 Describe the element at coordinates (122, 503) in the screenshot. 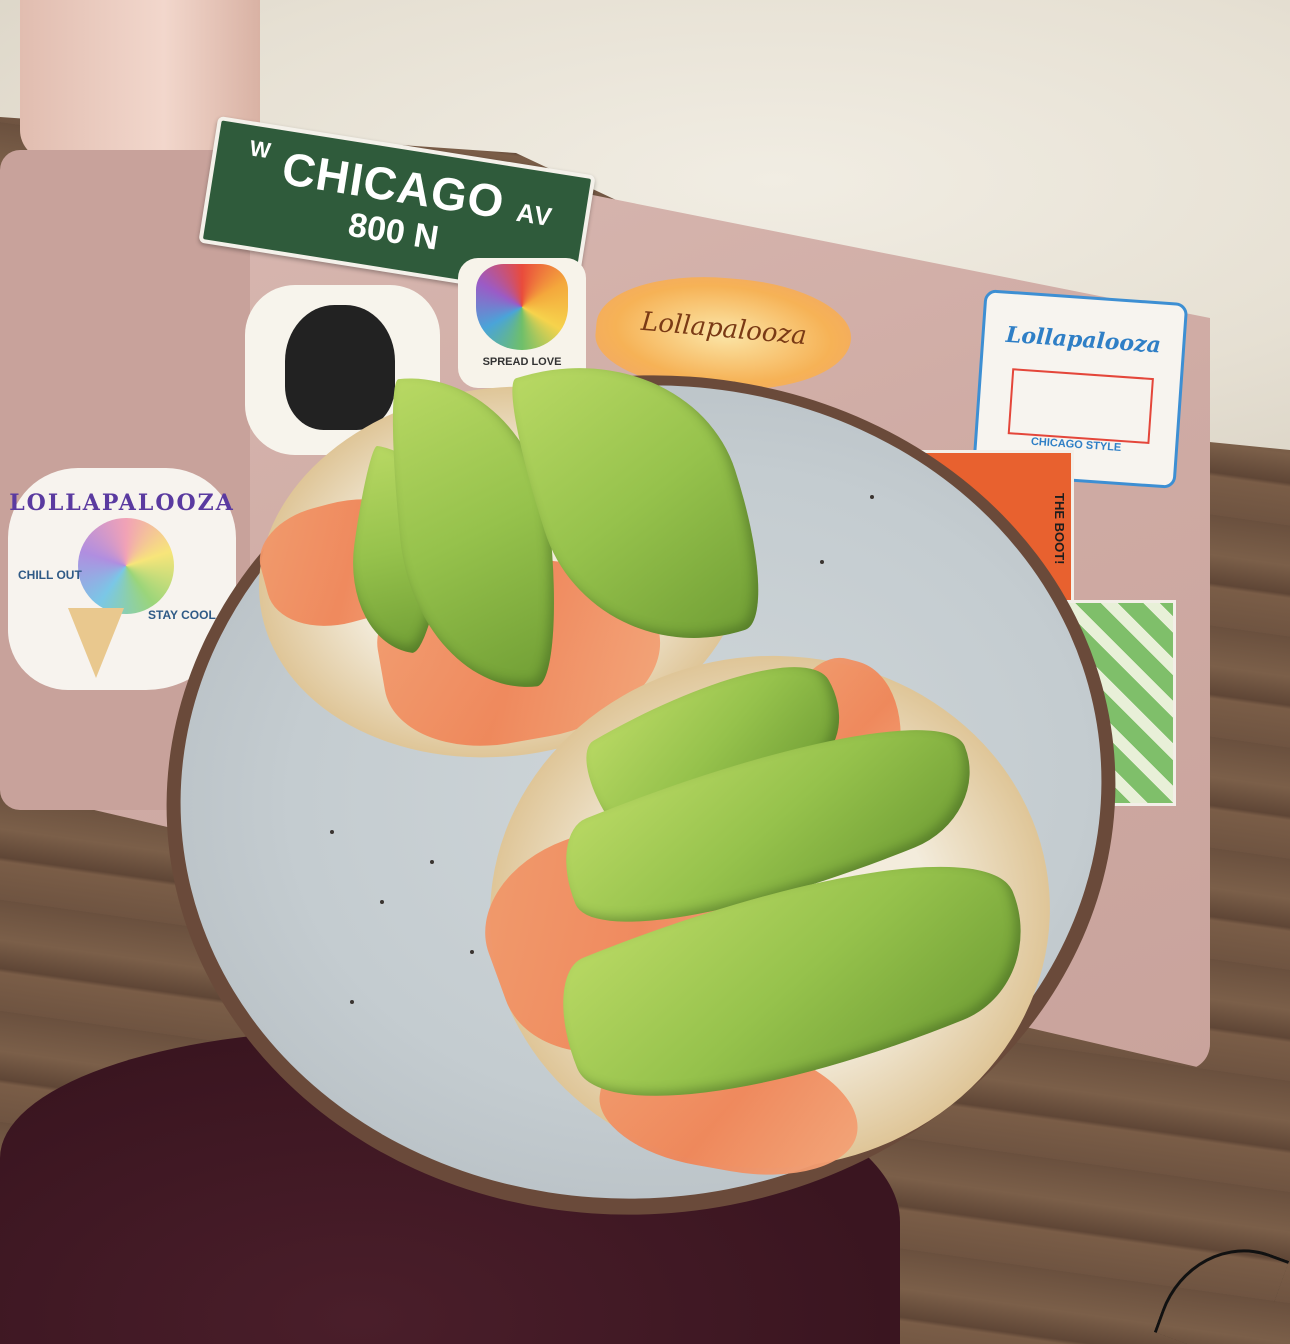

I see `icecream-arc-text: LOLLAPALOOZA` at that location.